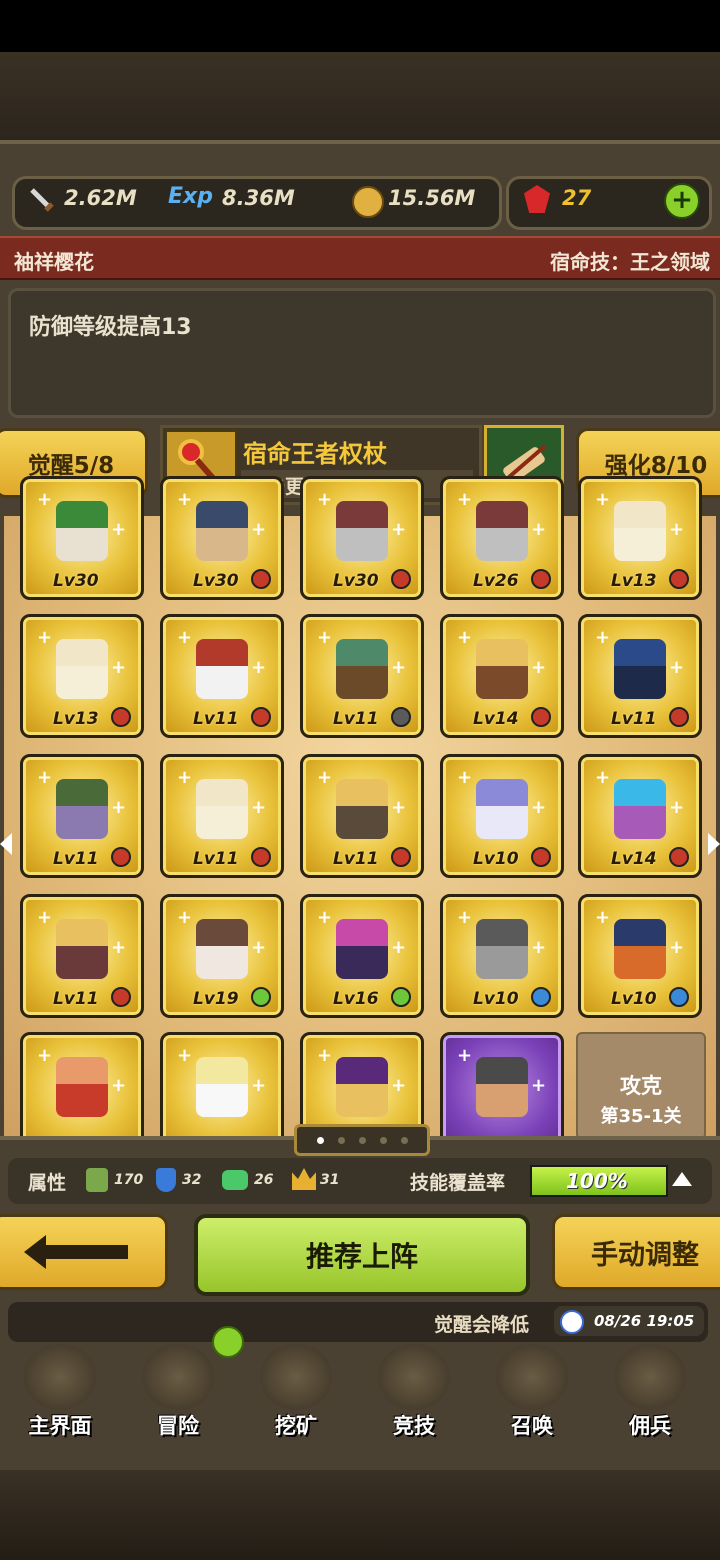  Describe the element at coordinates (414, 1377) in the screenshot. I see `crossed-swords-icon` at that location.